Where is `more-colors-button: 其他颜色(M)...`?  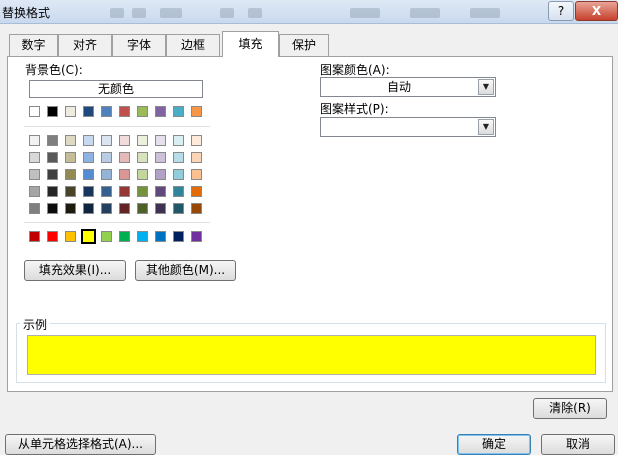
more-colors-button: 其他颜色(M)... is located at coordinates (185, 270).